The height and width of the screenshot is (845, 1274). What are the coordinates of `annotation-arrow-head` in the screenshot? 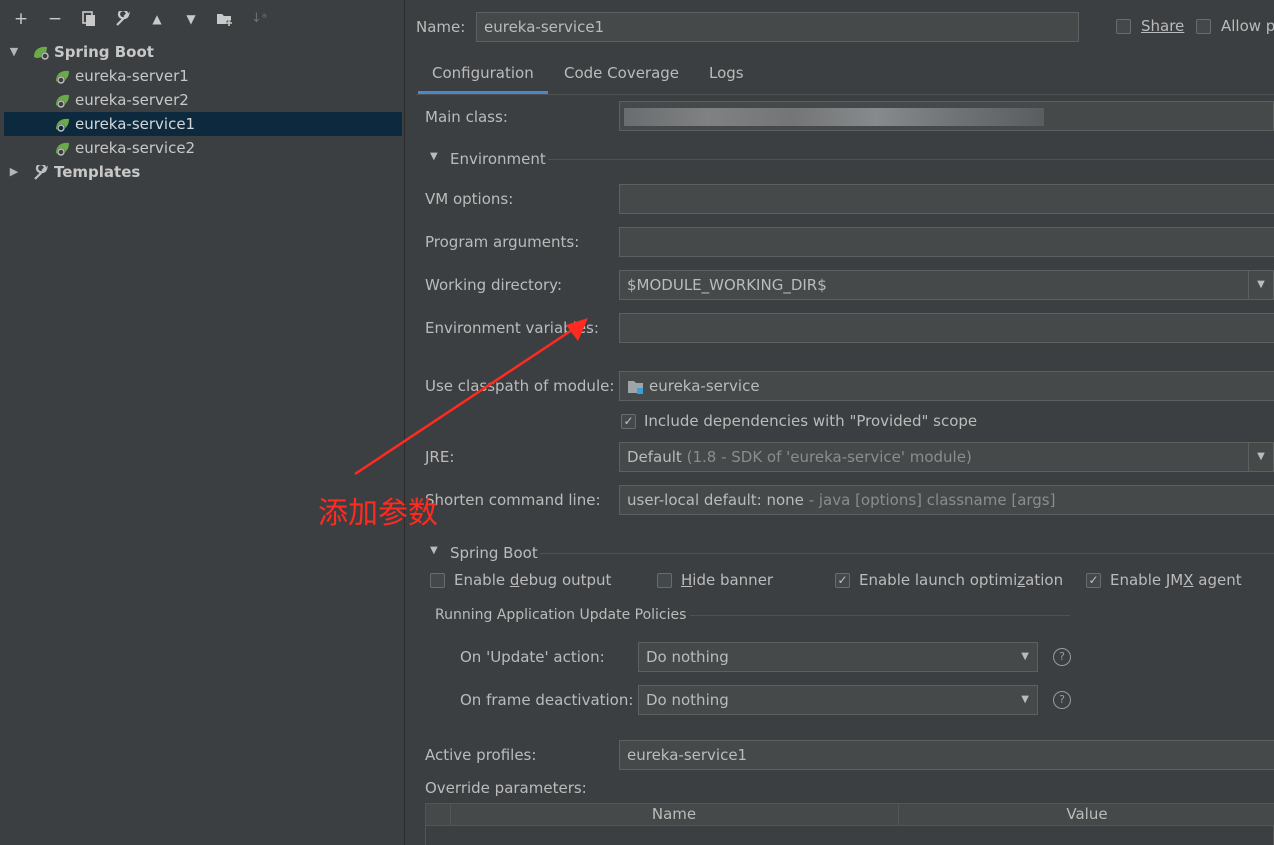 It's located at (577, 329).